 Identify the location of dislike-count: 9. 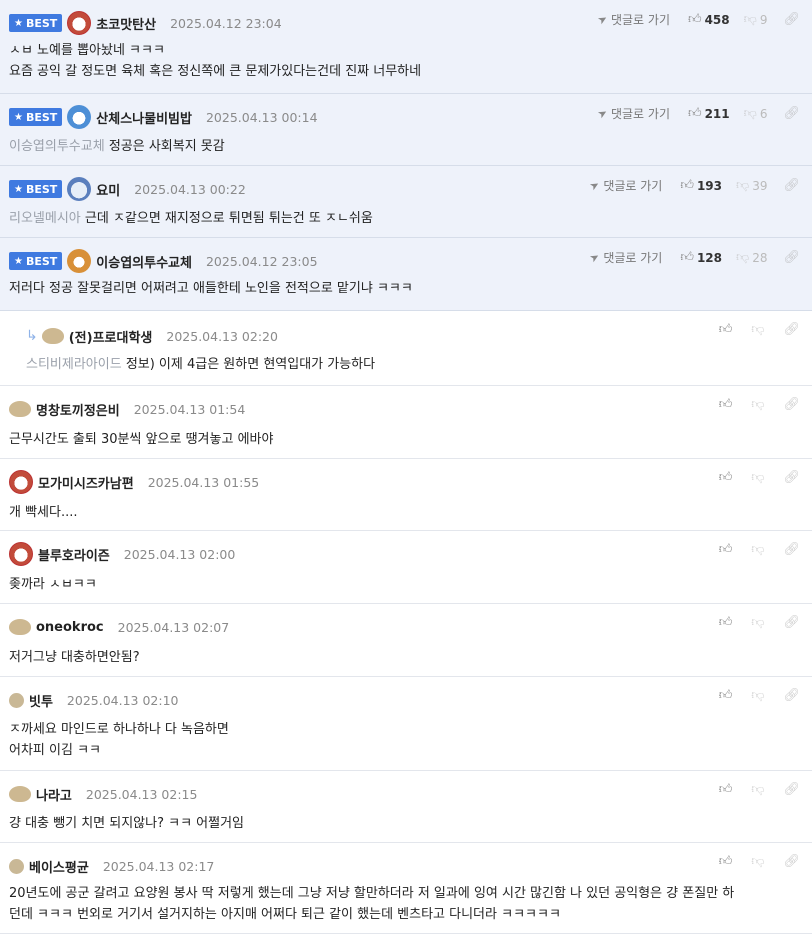
(763, 19).